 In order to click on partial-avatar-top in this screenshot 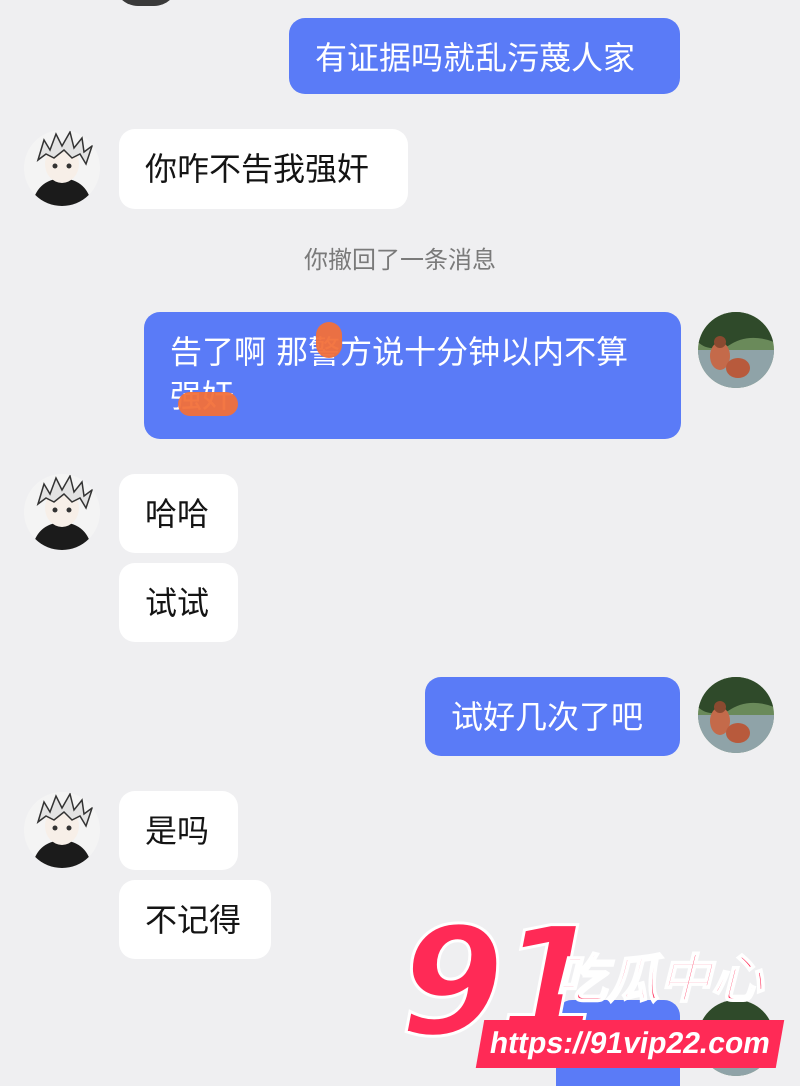, I will do `click(146, 3)`.